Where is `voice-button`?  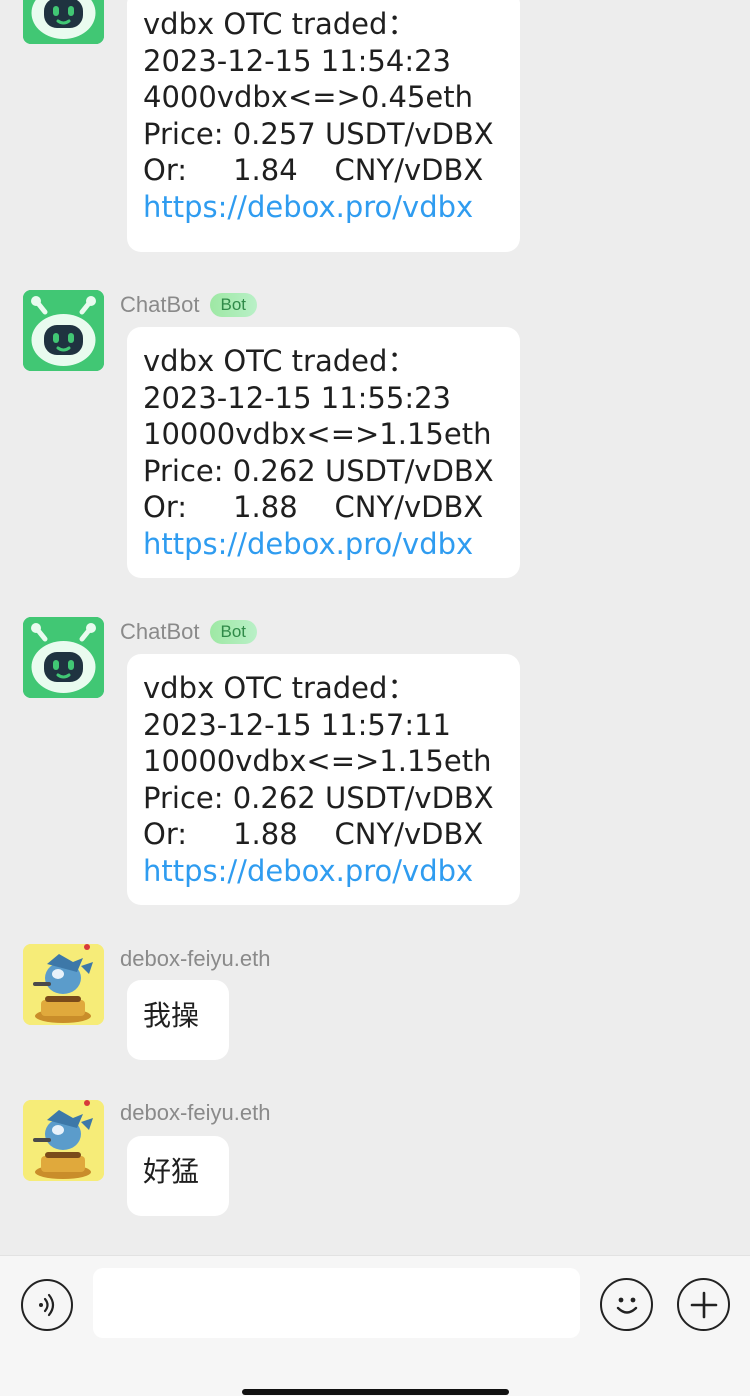 voice-button is located at coordinates (47, 1305).